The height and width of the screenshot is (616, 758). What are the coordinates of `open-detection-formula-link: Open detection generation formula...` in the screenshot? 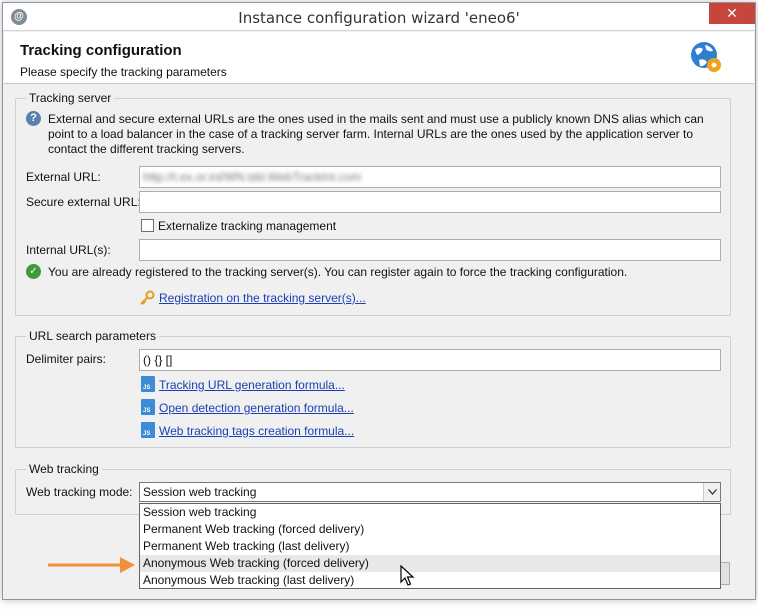 It's located at (256, 408).